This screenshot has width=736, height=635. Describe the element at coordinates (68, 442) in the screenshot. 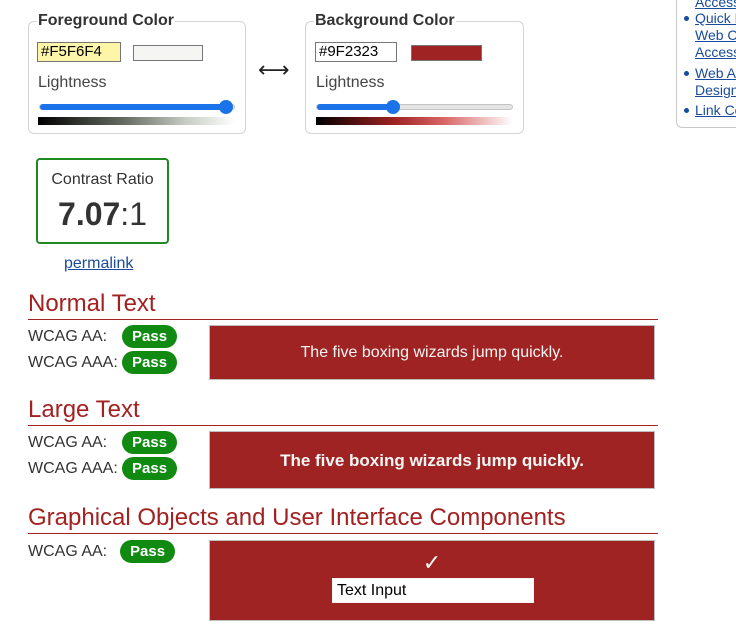

I see `large-aa-label: WCAG AA:` at that location.